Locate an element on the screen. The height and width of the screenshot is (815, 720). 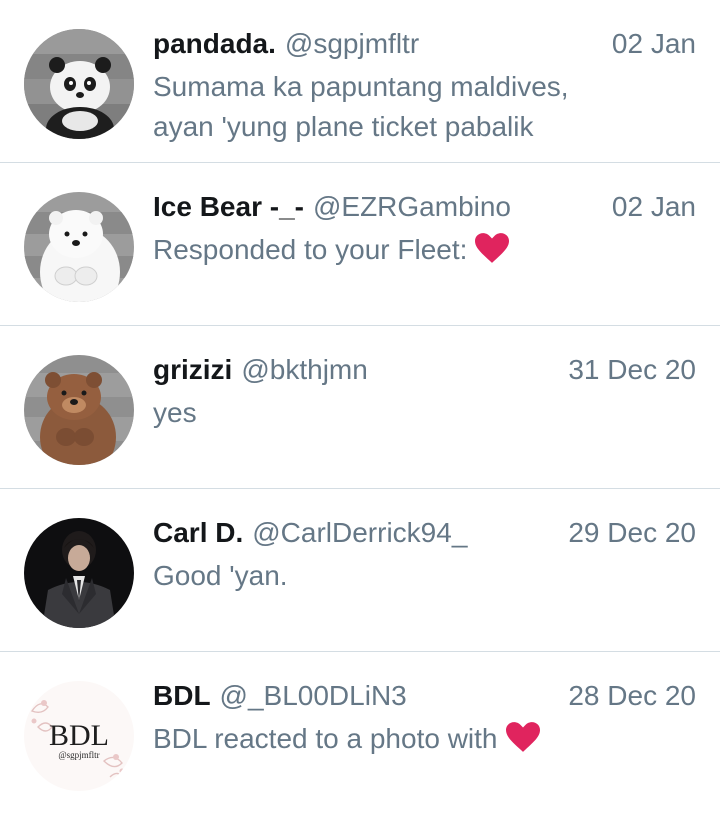
bdl-logo-avatar: BDL @sgpjmfltr is located at coordinates (79, 736).